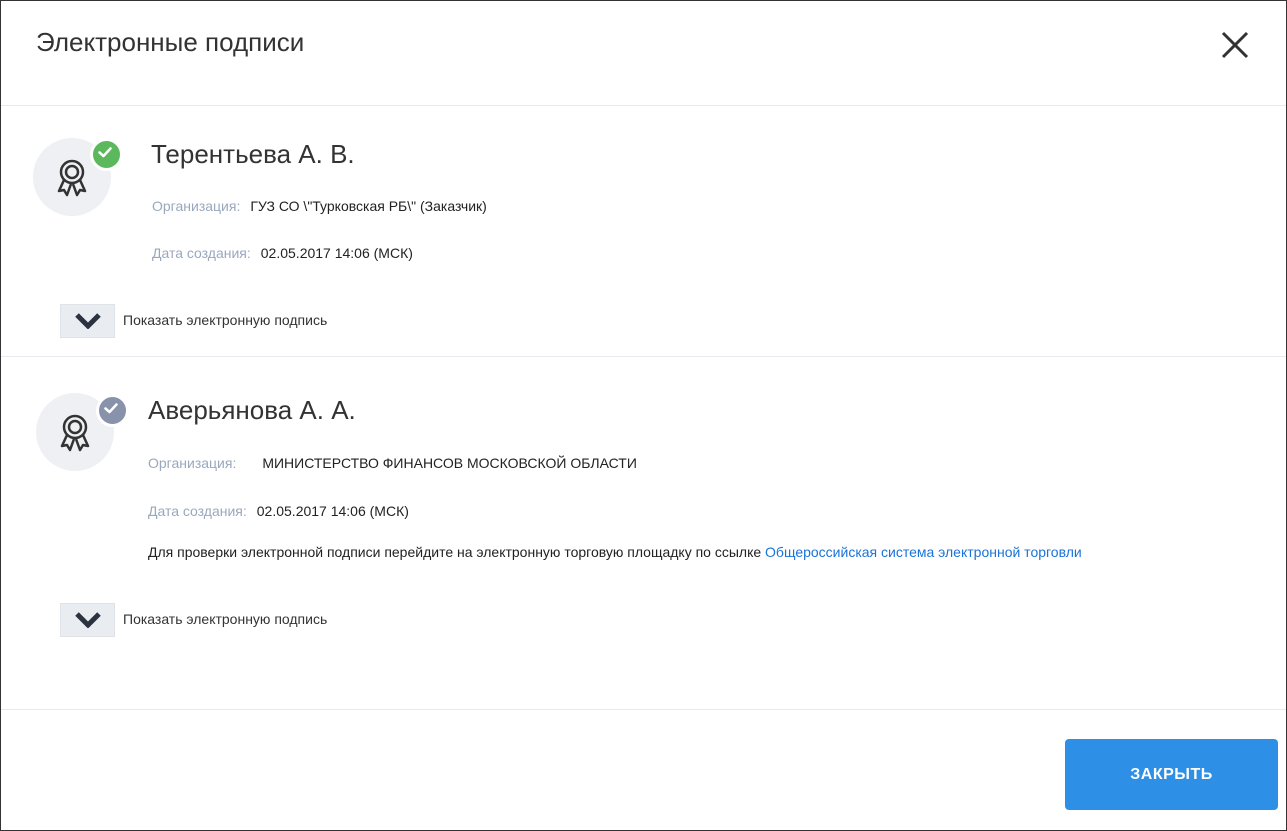 The width and height of the screenshot is (1287, 831). I want to click on status-badge, so click(112, 410).